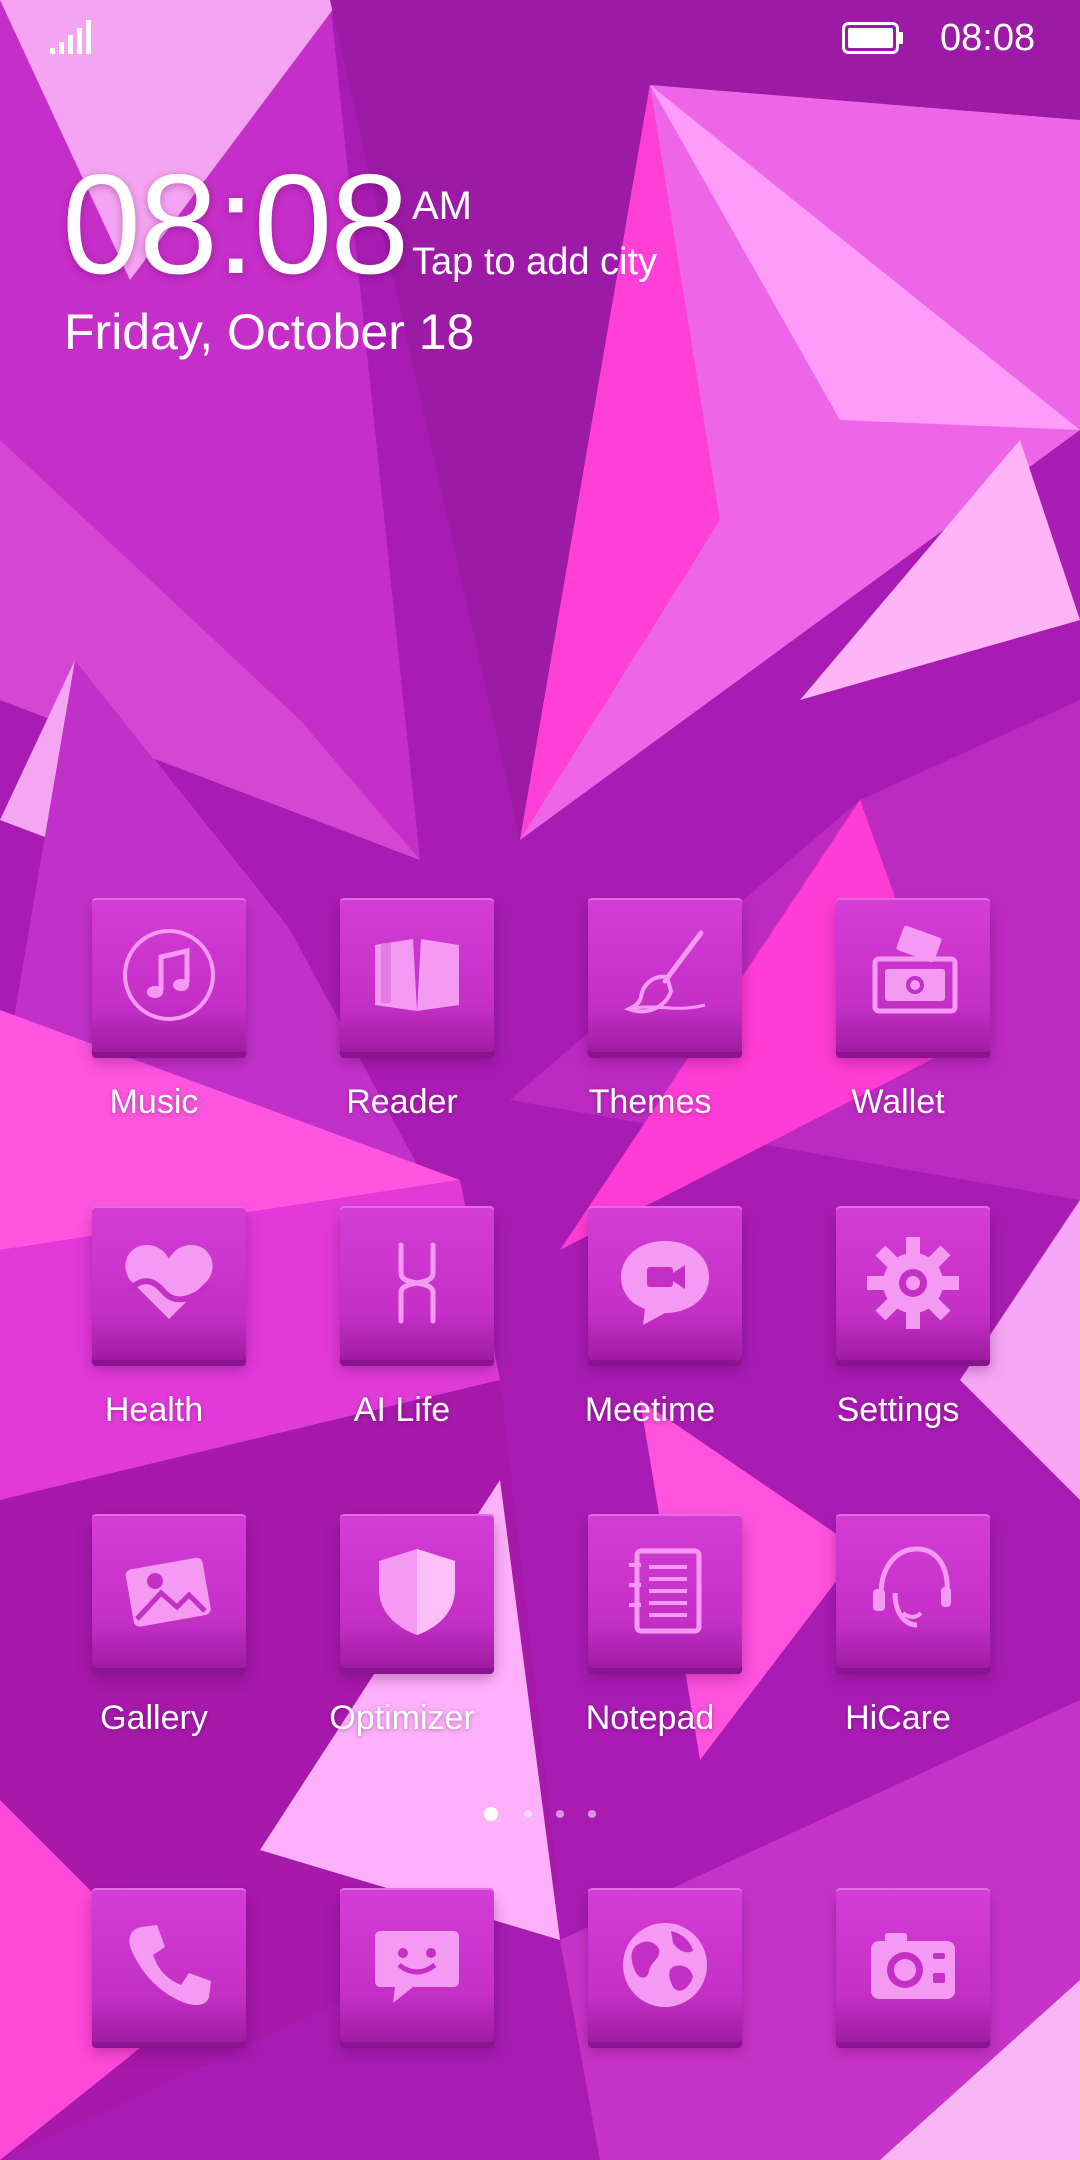 This screenshot has height=2160, width=1080. Describe the element at coordinates (540, 40) in the screenshot. I see `status-bar: 08:08` at that location.